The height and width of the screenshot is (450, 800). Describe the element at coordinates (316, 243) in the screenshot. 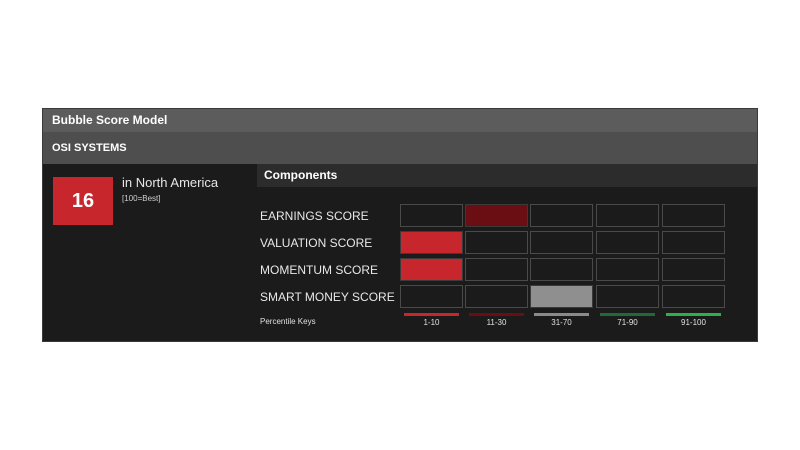

I see `component-row-label: VALUATION SCORE` at that location.